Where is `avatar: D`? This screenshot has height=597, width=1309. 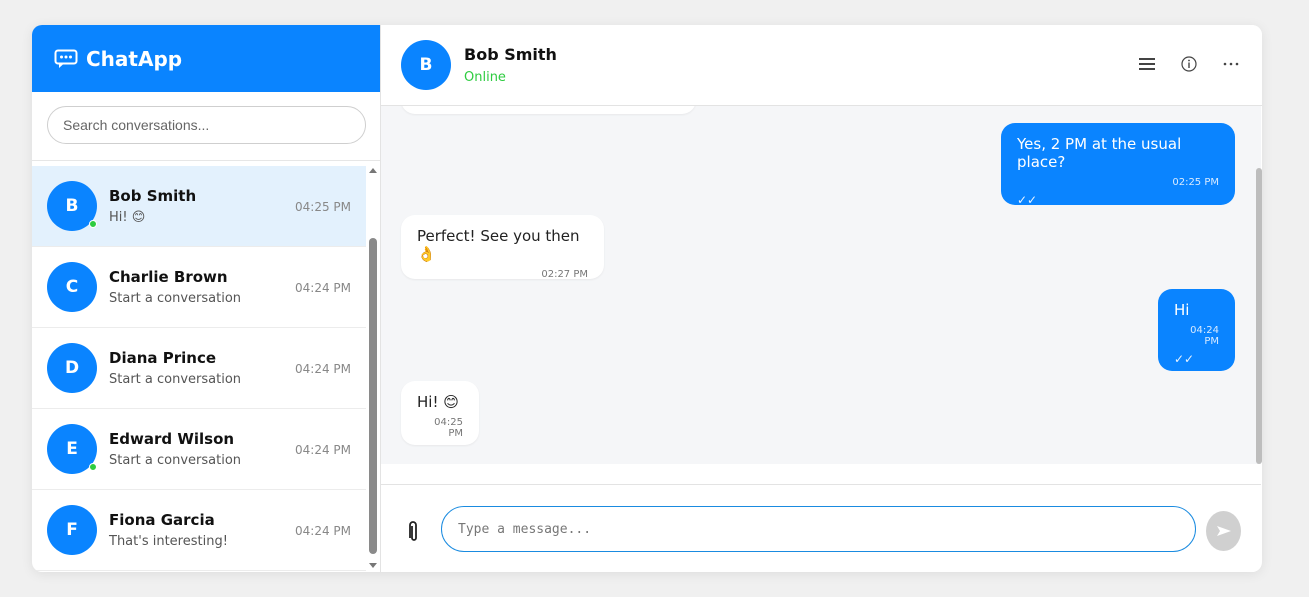
avatar: D is located at coordinates (72, 368).